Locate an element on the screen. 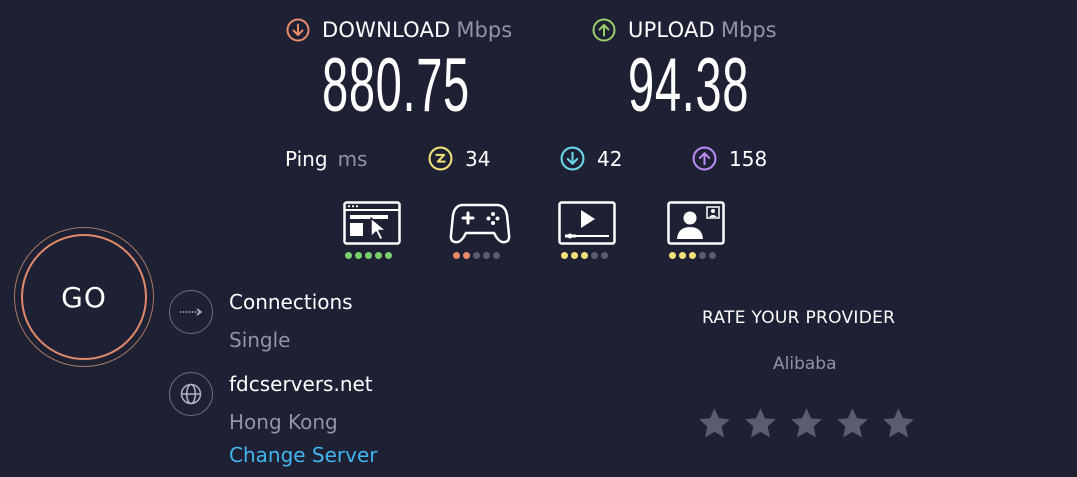 This screenshot has width=1077, height=477. upload-unit: Mbps is located at coordinates (748, 30).